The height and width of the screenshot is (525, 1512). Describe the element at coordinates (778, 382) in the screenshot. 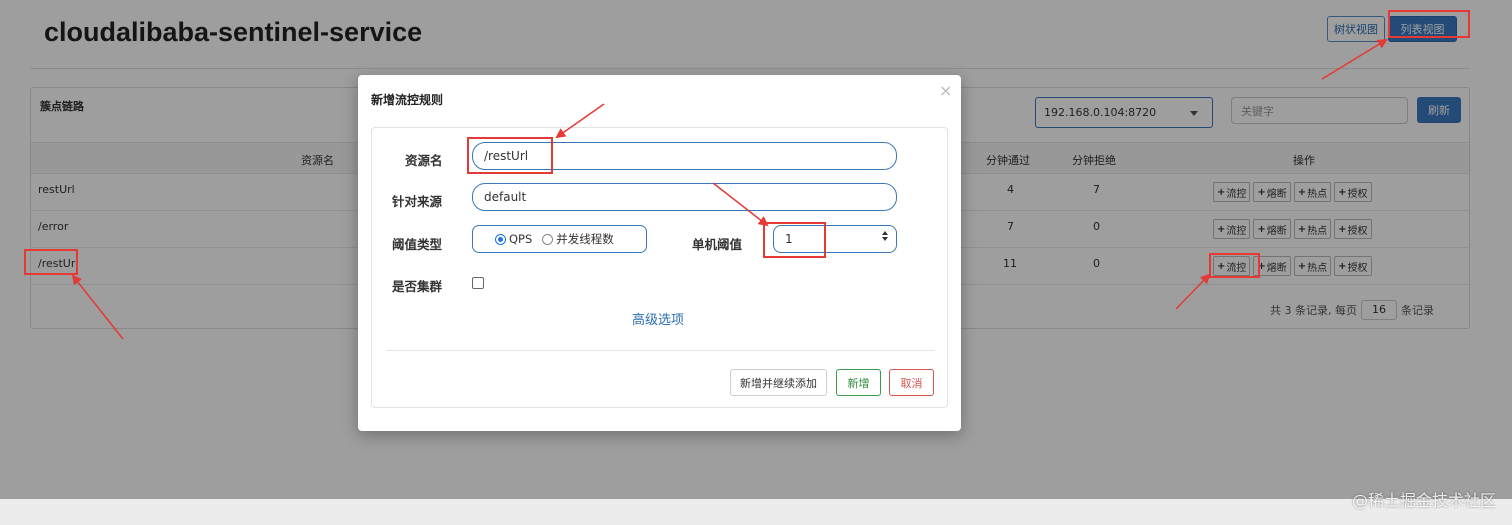

I see `add-and-continue-button: 新增并继续添加` at that location.